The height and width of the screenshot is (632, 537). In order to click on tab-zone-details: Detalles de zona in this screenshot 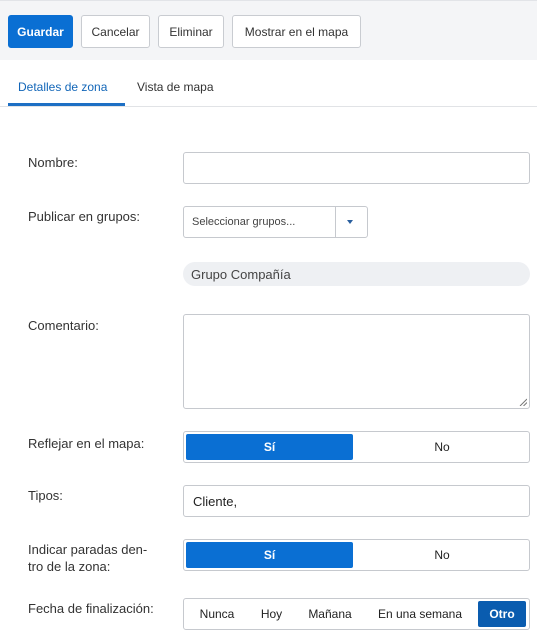, I will do `click(62, 87)`.